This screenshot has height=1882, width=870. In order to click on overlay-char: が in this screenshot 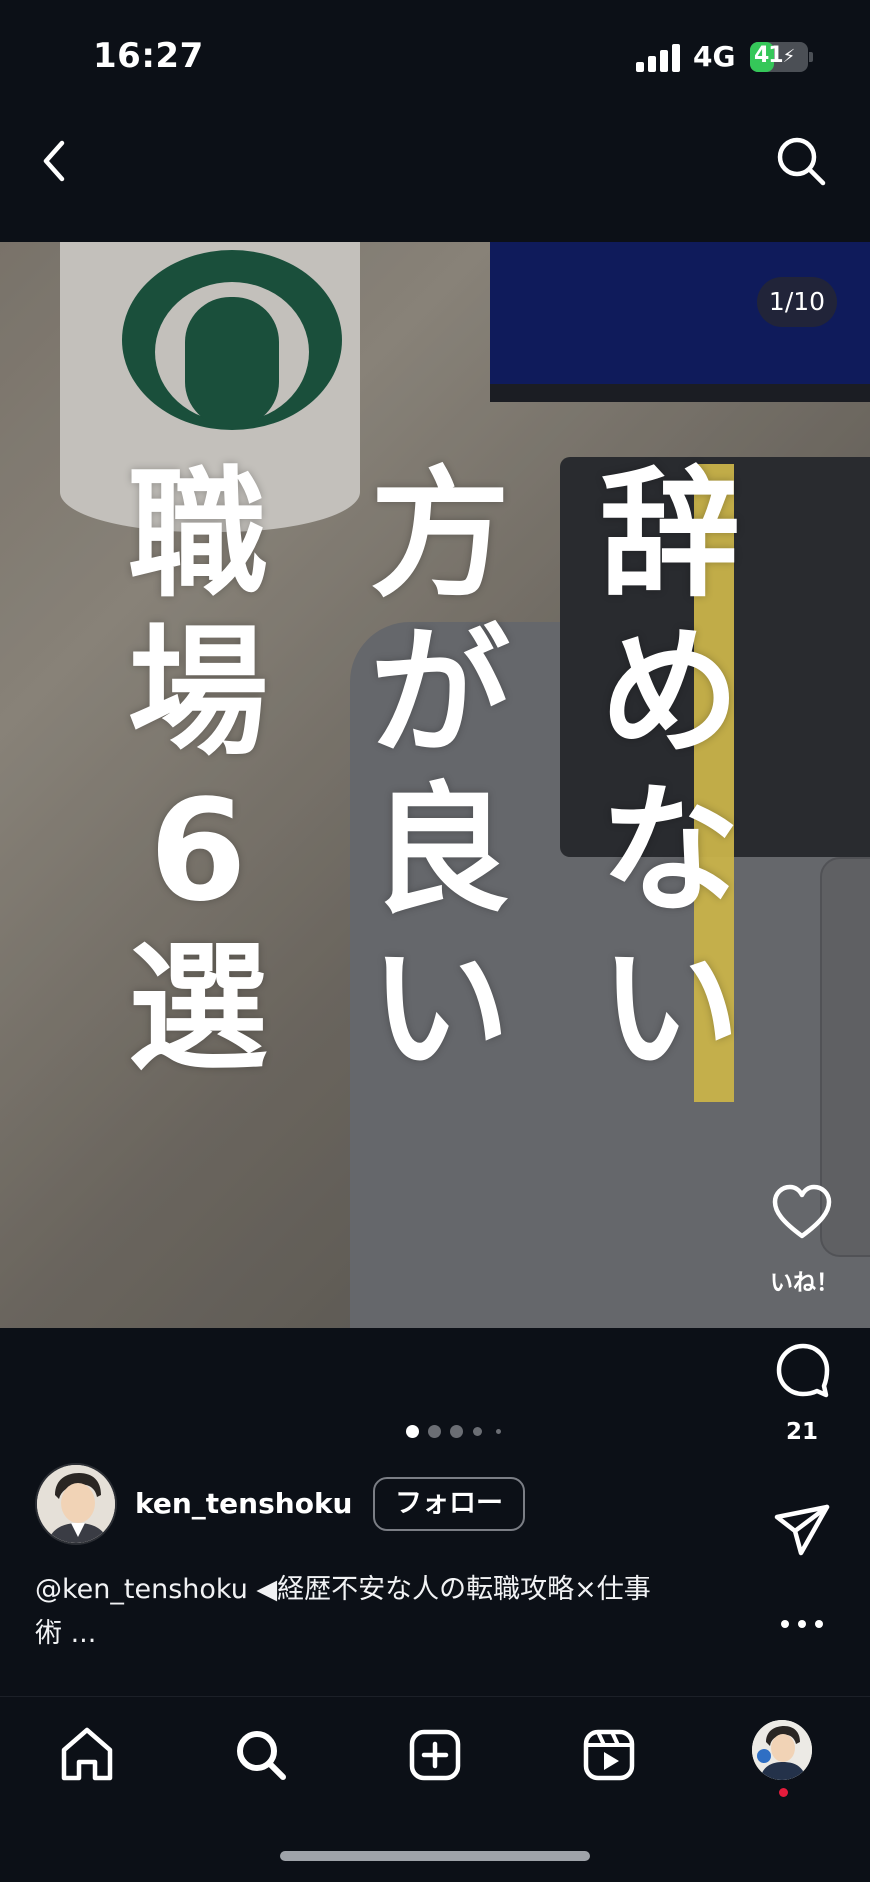, I will do `click(439, 693)`.